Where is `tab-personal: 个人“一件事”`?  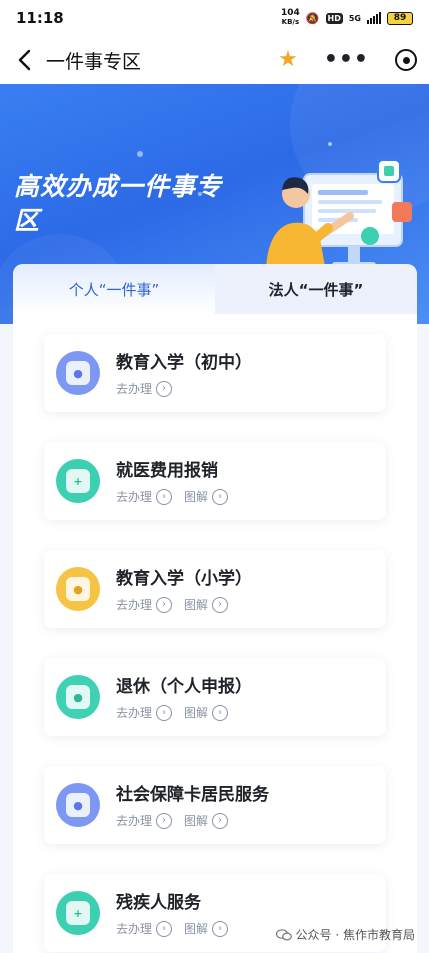 tab-personal: 个人“一件事” is located at coordinates (114, 289).